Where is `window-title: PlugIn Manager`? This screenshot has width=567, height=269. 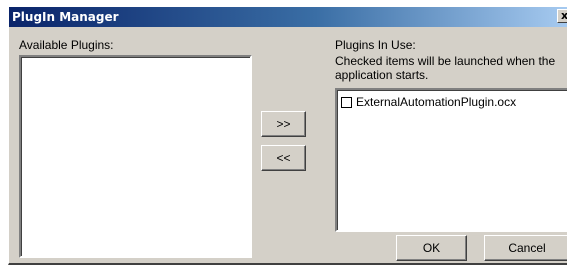 window-title: PlugIn Manager is located at coordinates (65, 17).